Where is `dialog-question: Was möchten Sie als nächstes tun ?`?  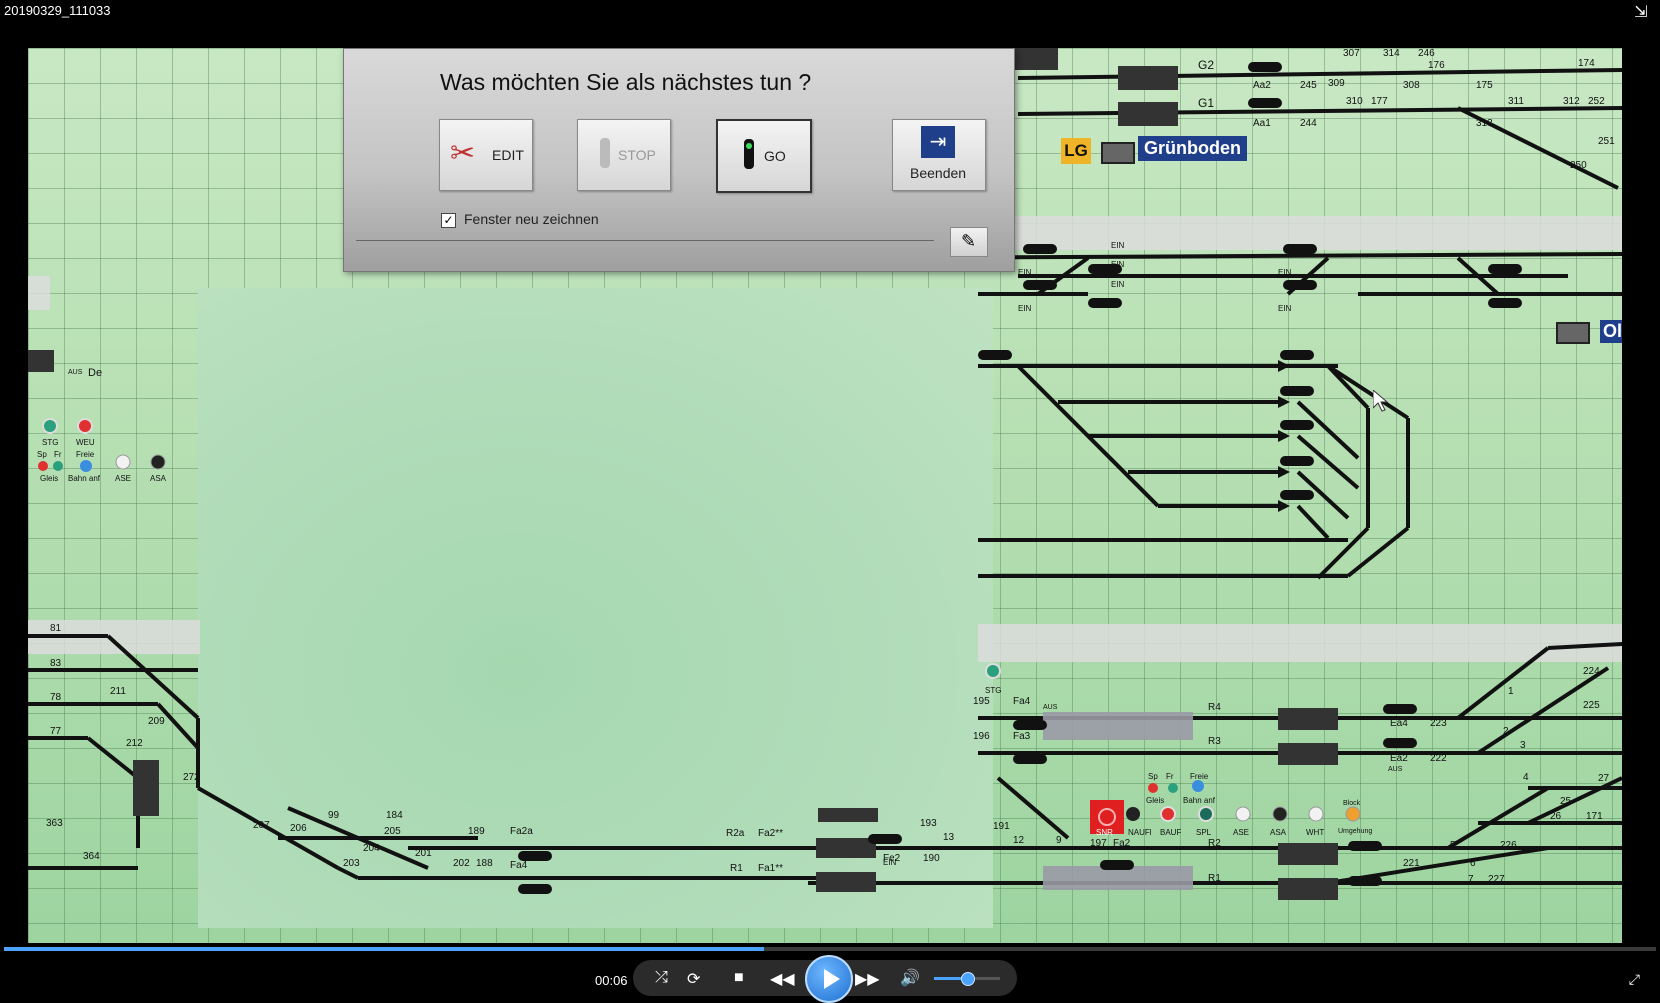 dialog-question: Was möchten Sie als nächstes tun ? is located at coordinates (626, 82).